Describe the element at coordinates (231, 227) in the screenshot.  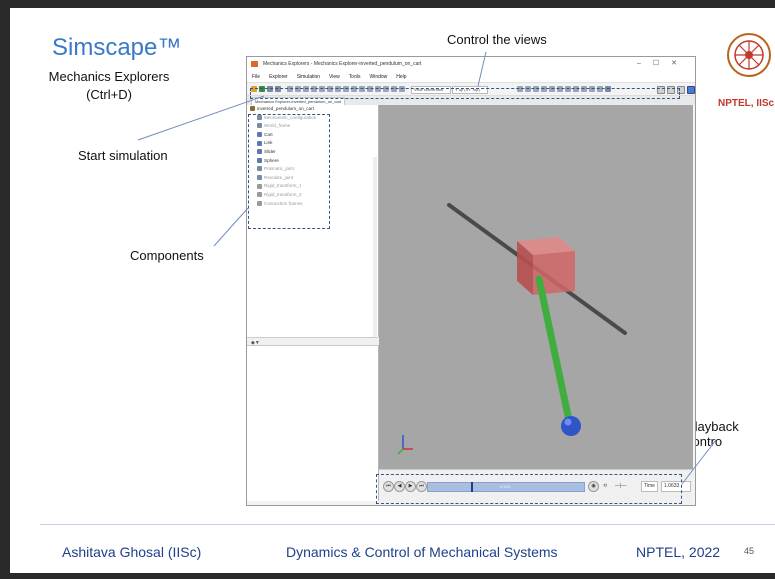
I see `arrow-components` at that location.